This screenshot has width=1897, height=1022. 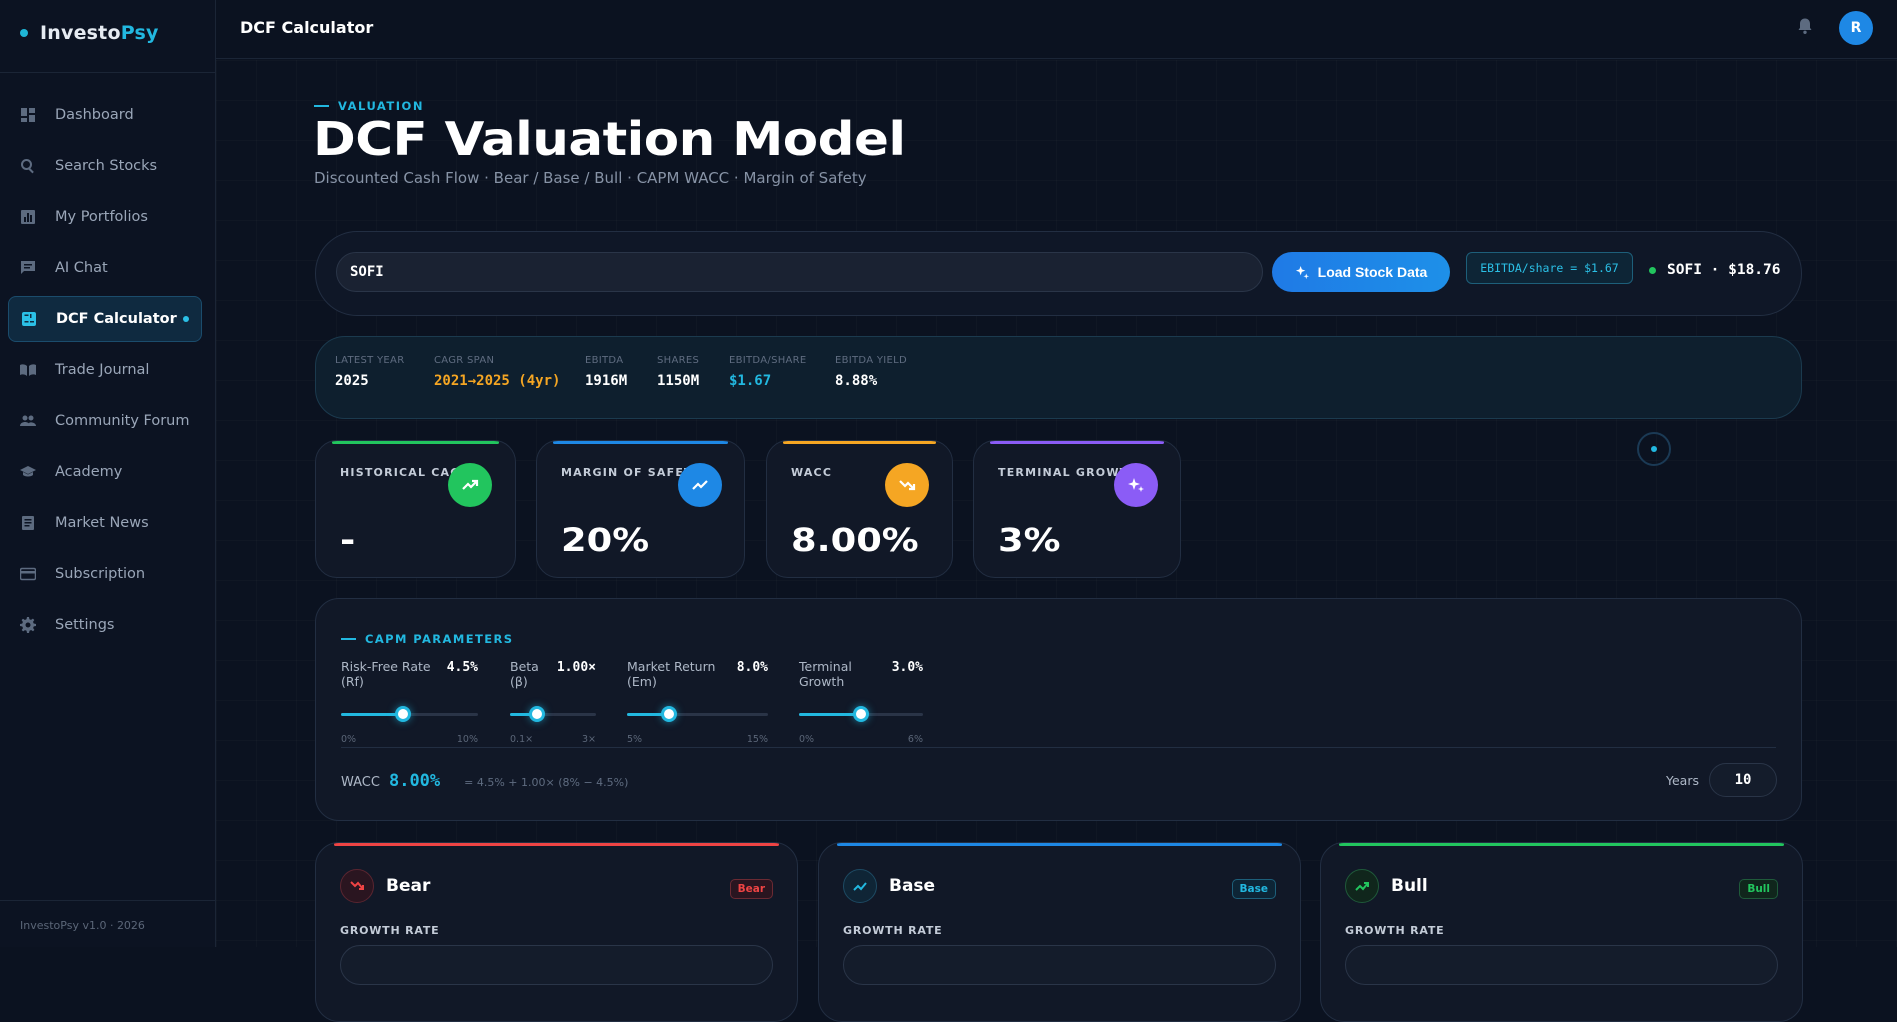 What do you see at coordinates (28, 115) in the screenshot?
I see `dashboard-icon` at bounding box center [28, 115].